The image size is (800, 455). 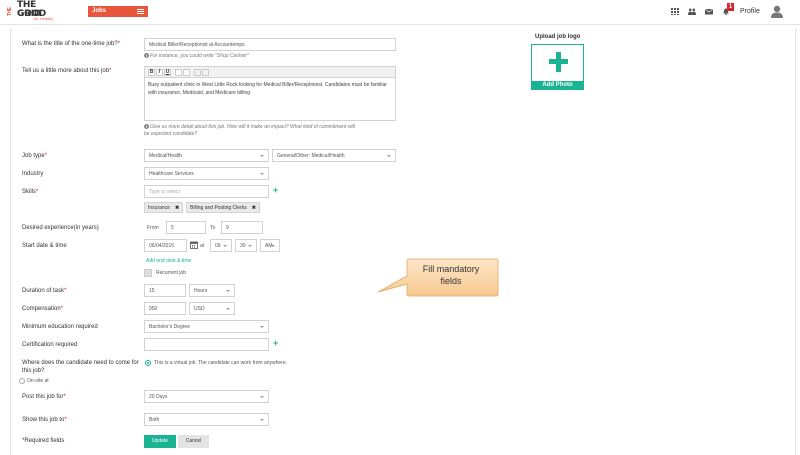 I want to click on title-label: What is the title of the one-time job?*, so click(x=71, y=44).